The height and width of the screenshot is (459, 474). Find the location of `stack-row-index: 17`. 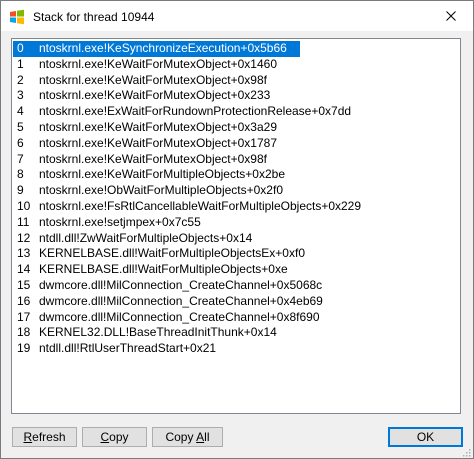

stack-row-index: 17 is located at coordinates (24, 316).